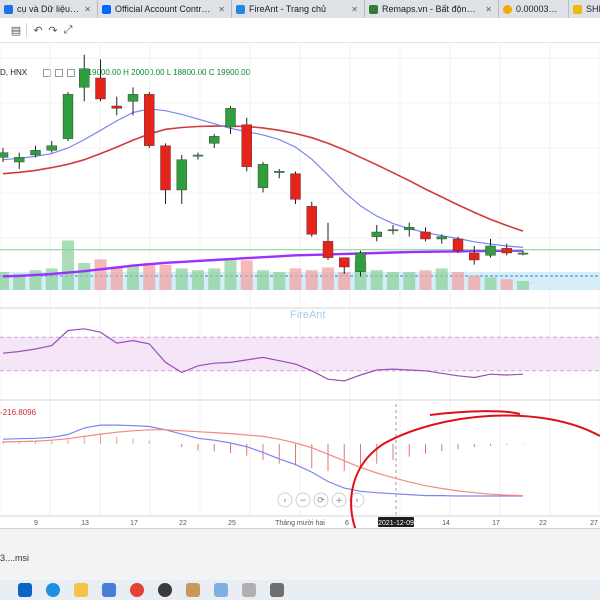  I want to click on x-tick-label: 25, so click(232, 523).